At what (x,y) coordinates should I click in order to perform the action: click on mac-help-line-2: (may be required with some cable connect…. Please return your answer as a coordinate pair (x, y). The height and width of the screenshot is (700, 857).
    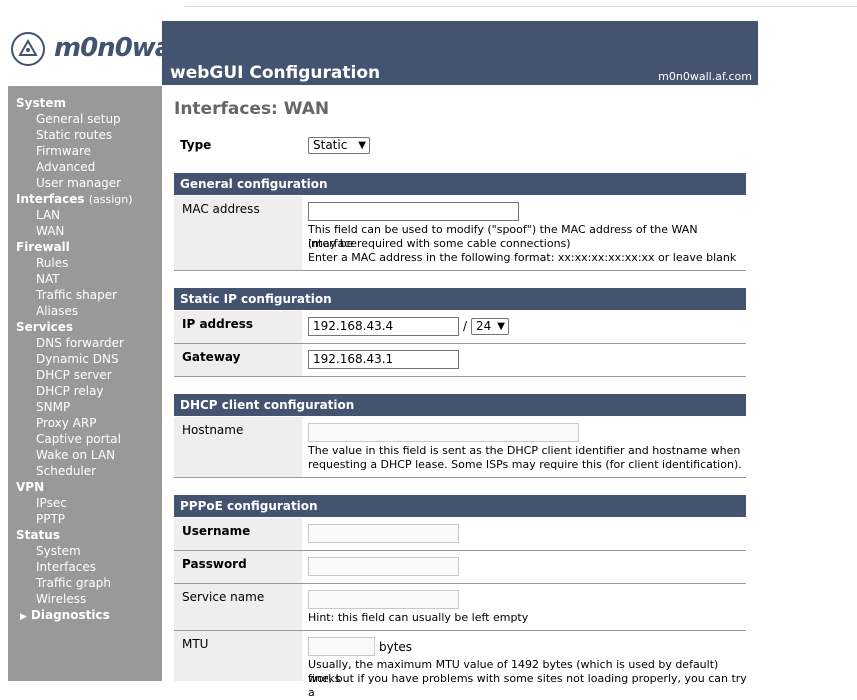
    Looking at the image, I should click on (439, 243).